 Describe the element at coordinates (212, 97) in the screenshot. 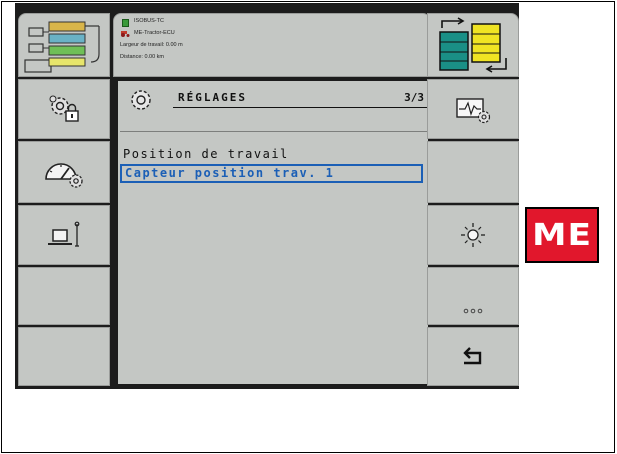

I see `page-title: RÉGLAGES` at that location.